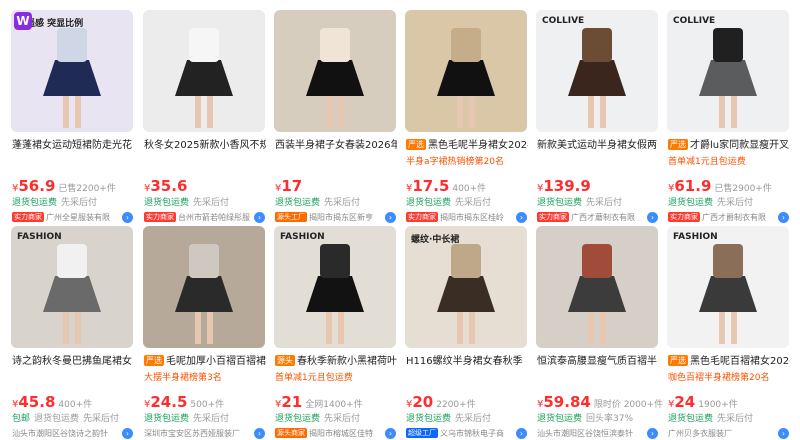 The height and width of the screenshot is (440, 800). What do you see at coordinates (455, 162) in the screenshot?
I see `promo-line: 半身a字裙热销榜第20名` at bounding box center [455, 162].